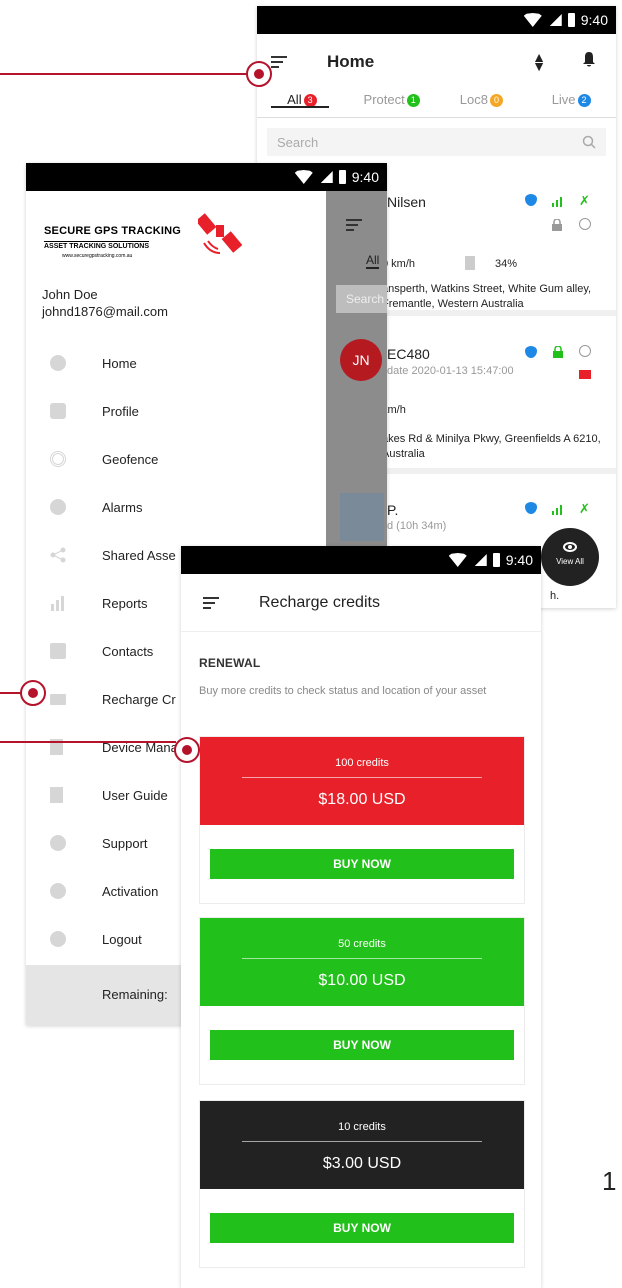 The image size is (622, 1288). What do you see at coordinates (362, 799) in the screenshot?
I see `package-price: $18.00 USD` at bounding box center [362, 799].